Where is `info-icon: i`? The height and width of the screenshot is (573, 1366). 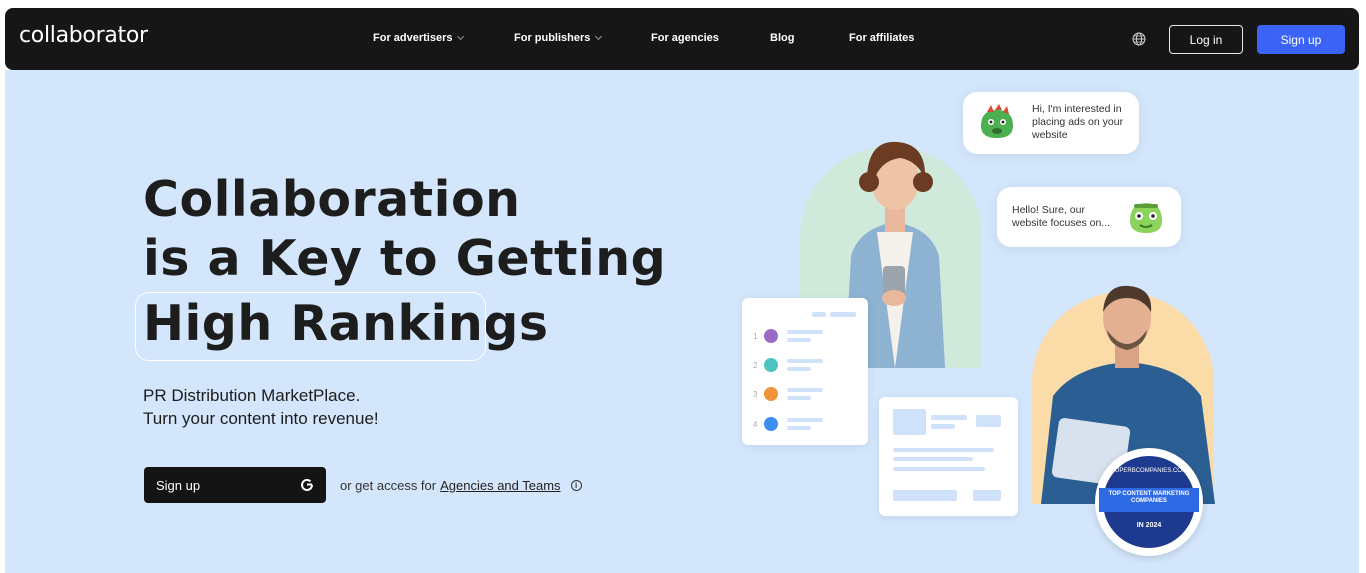 info-icon: i is located at coordinates (576, 485).